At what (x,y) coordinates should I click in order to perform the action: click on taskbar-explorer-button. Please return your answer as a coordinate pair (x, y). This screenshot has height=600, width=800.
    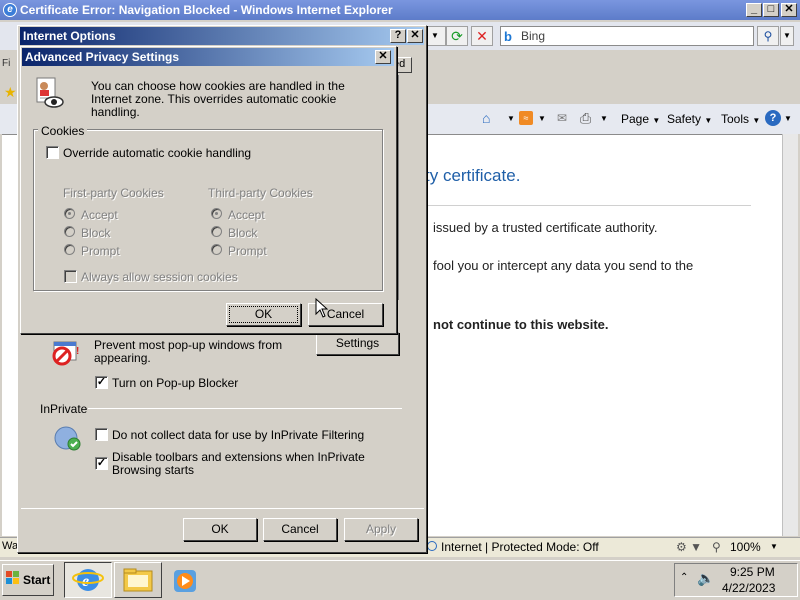
    Looking at the image, I should click on (138, 580).